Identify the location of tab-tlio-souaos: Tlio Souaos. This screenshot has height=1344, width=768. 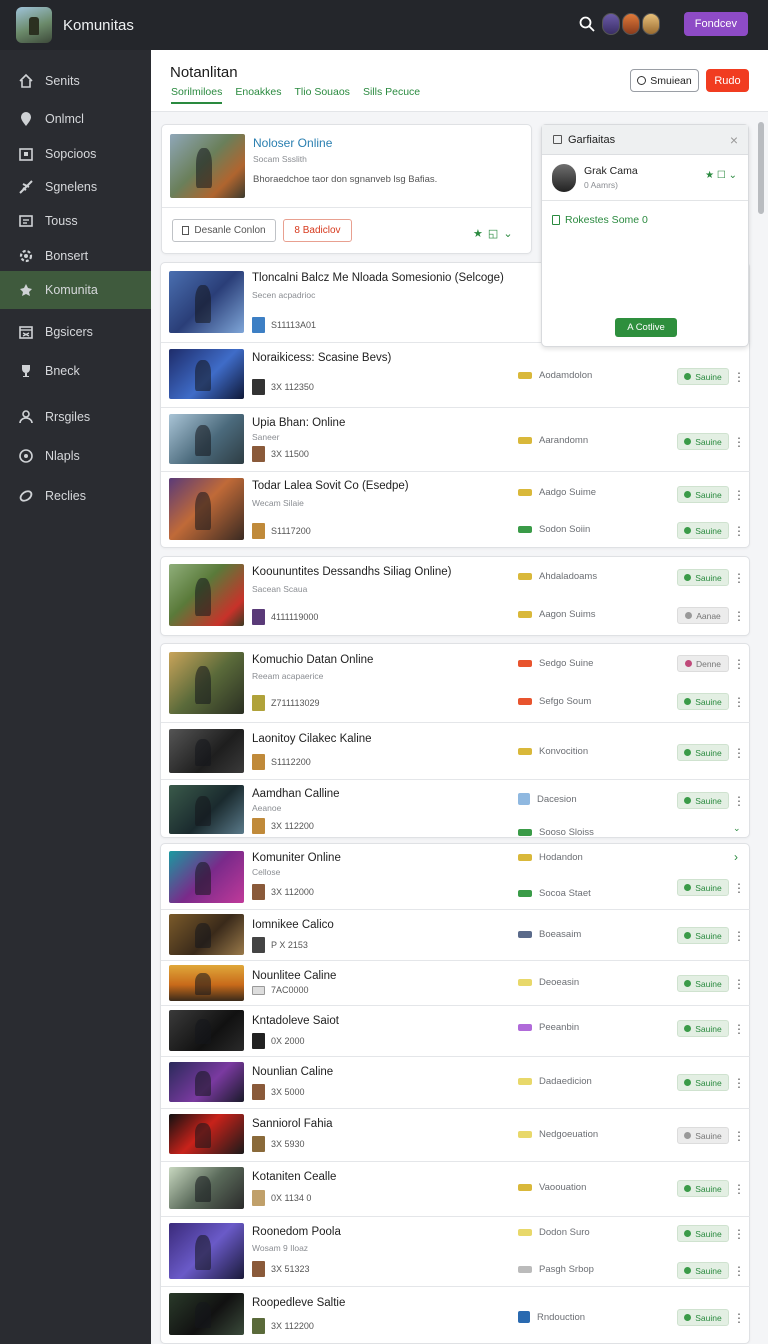
(321, 95).